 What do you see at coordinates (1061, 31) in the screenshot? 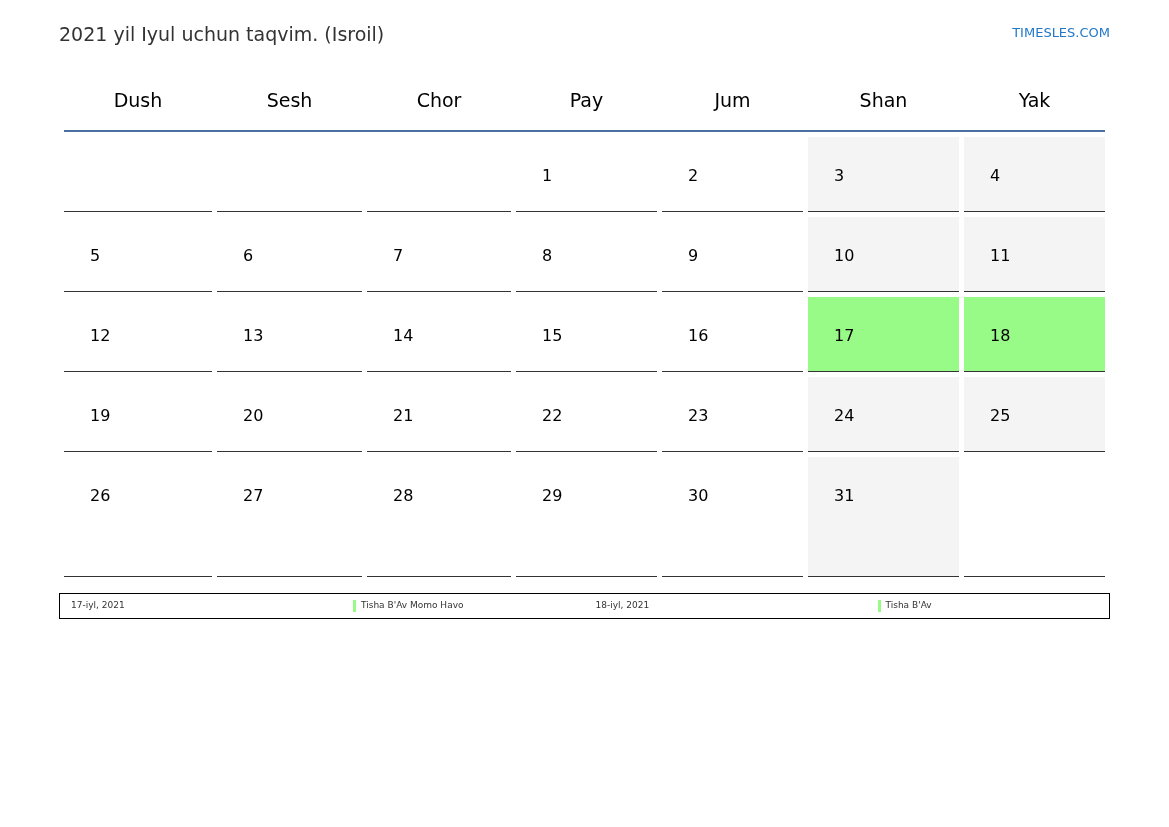
I see `site-link: TIMESLES.COM` at bounding box center [1061, 31].